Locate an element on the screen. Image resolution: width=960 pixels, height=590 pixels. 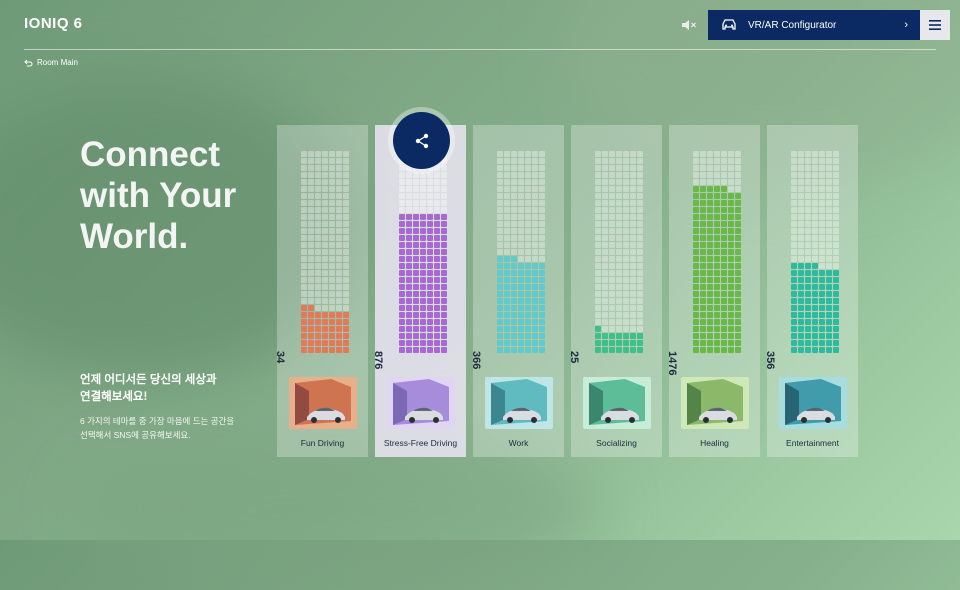
theme-card: 1476 Healing is located at coordinates (713, 291).